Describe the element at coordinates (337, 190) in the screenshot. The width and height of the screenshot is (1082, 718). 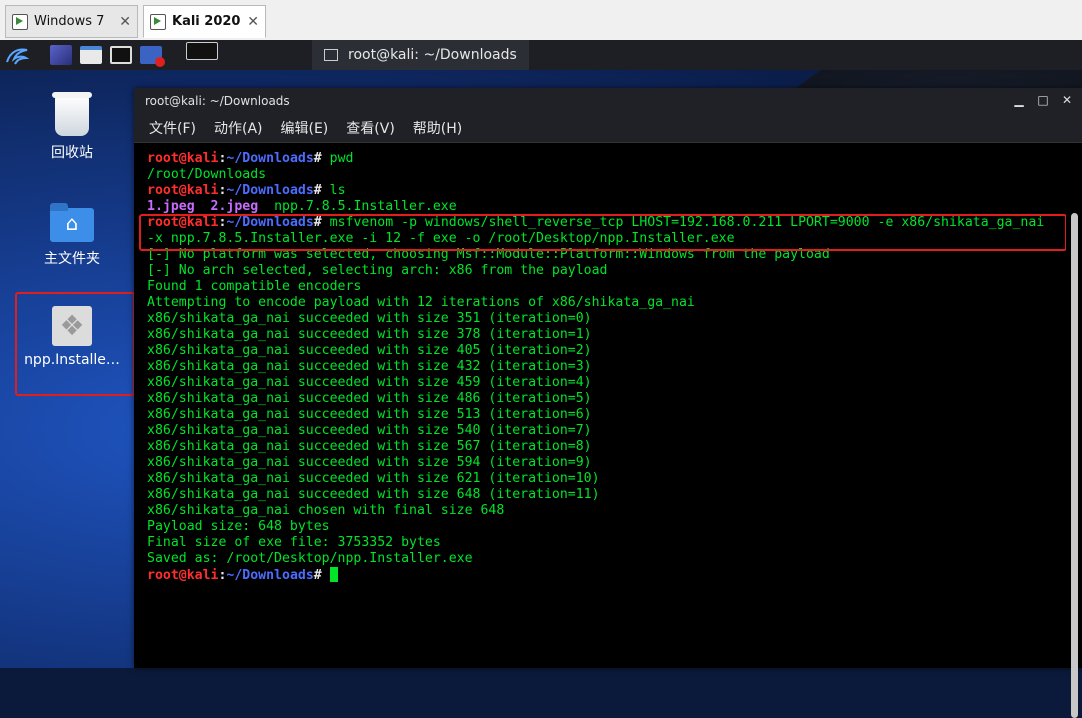
I see `command-text: ls` at that location.